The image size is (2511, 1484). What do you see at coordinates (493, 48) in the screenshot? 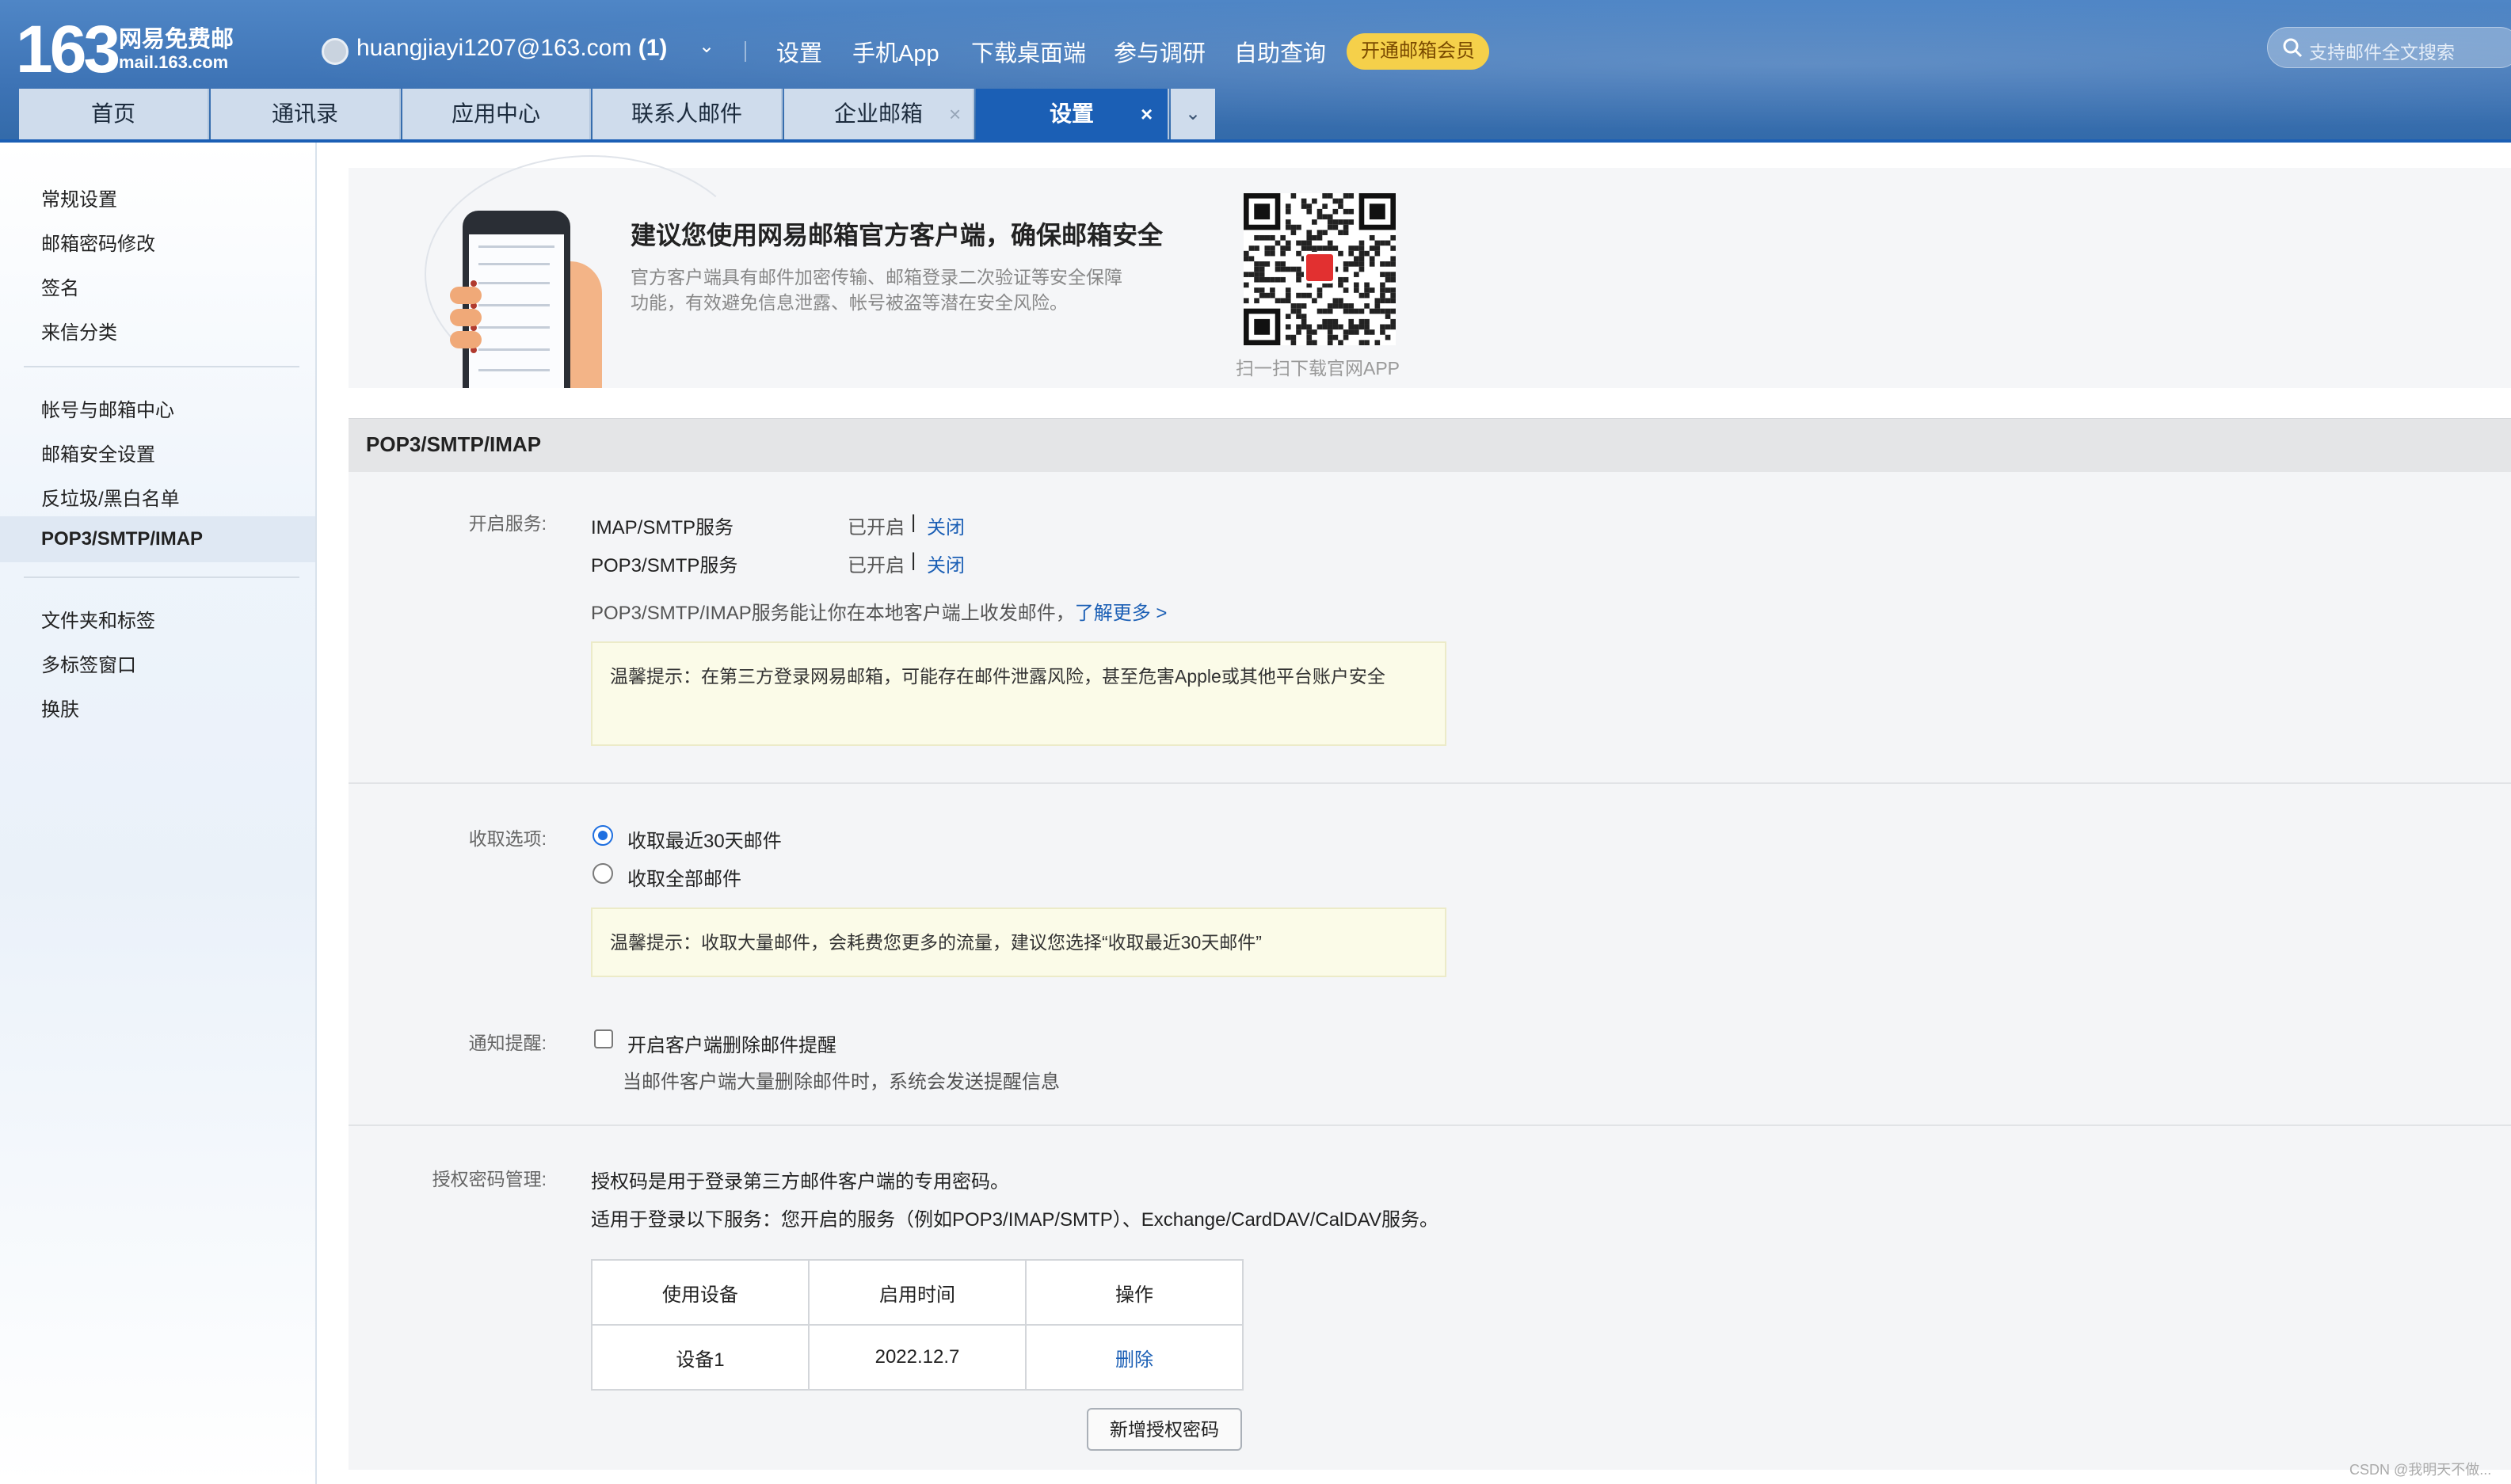
I see `account-email: huangjiayi1207@163.com` at bounding box center [493, 48].